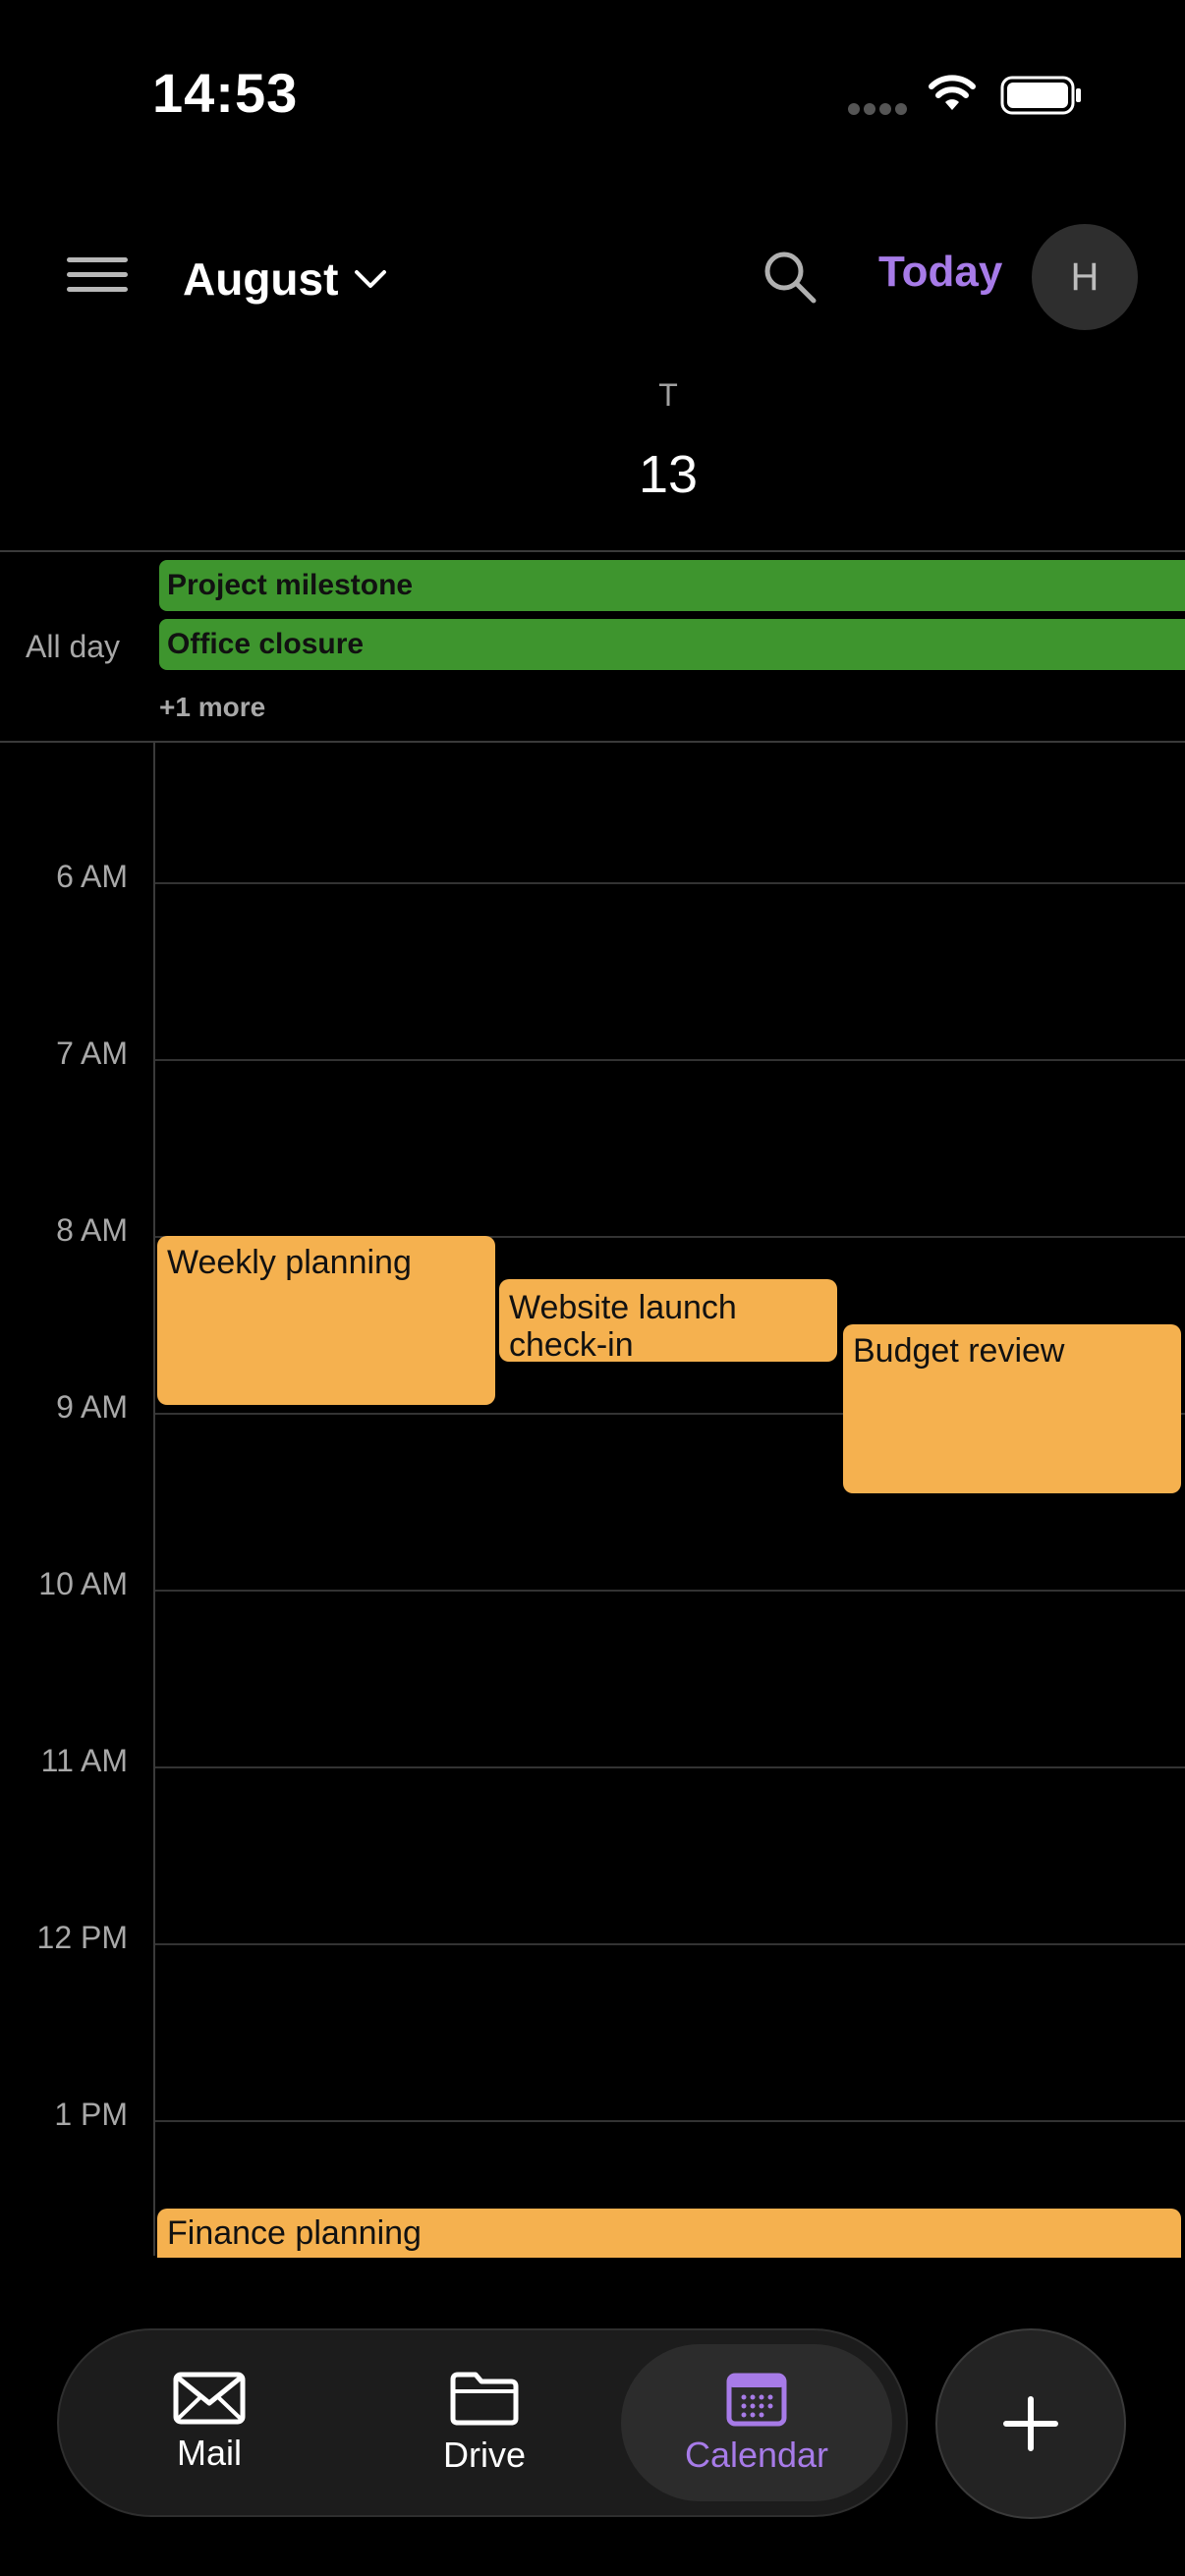 This screenshot has width=1185, height=2576. Describe the element at coordinates (154, 1499) in the screenshot. I see `time-column-divider` at that location.